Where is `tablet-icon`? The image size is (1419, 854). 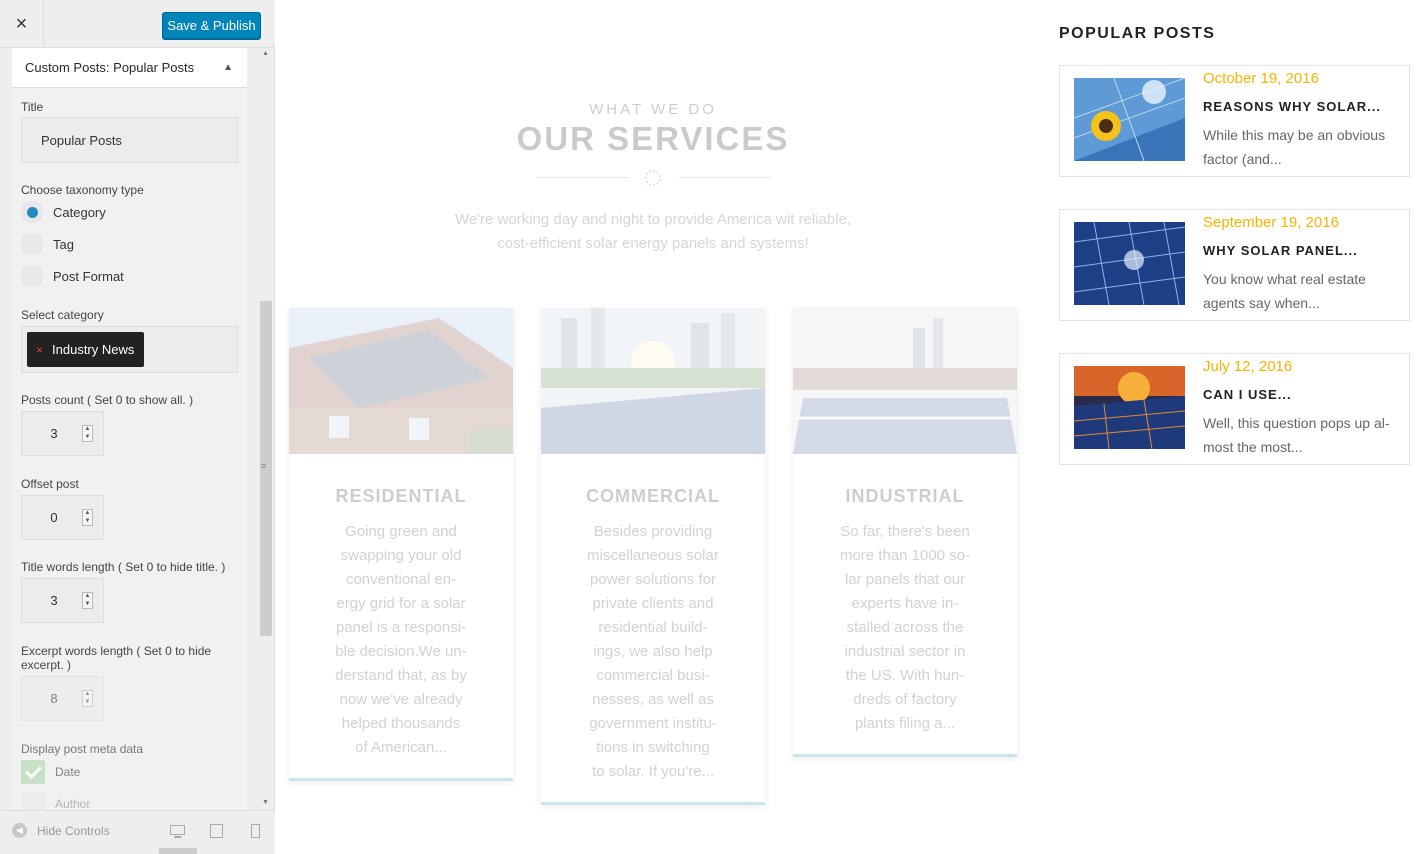
tablet-icon is located at coordinates (217, 831).